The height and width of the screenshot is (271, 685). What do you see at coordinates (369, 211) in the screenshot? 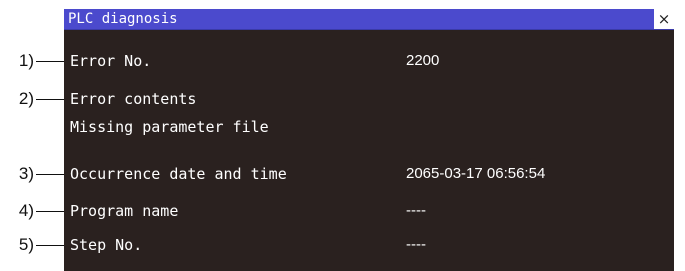
I see `program-name-row: Program name ----` at bounding box center [369, 211].